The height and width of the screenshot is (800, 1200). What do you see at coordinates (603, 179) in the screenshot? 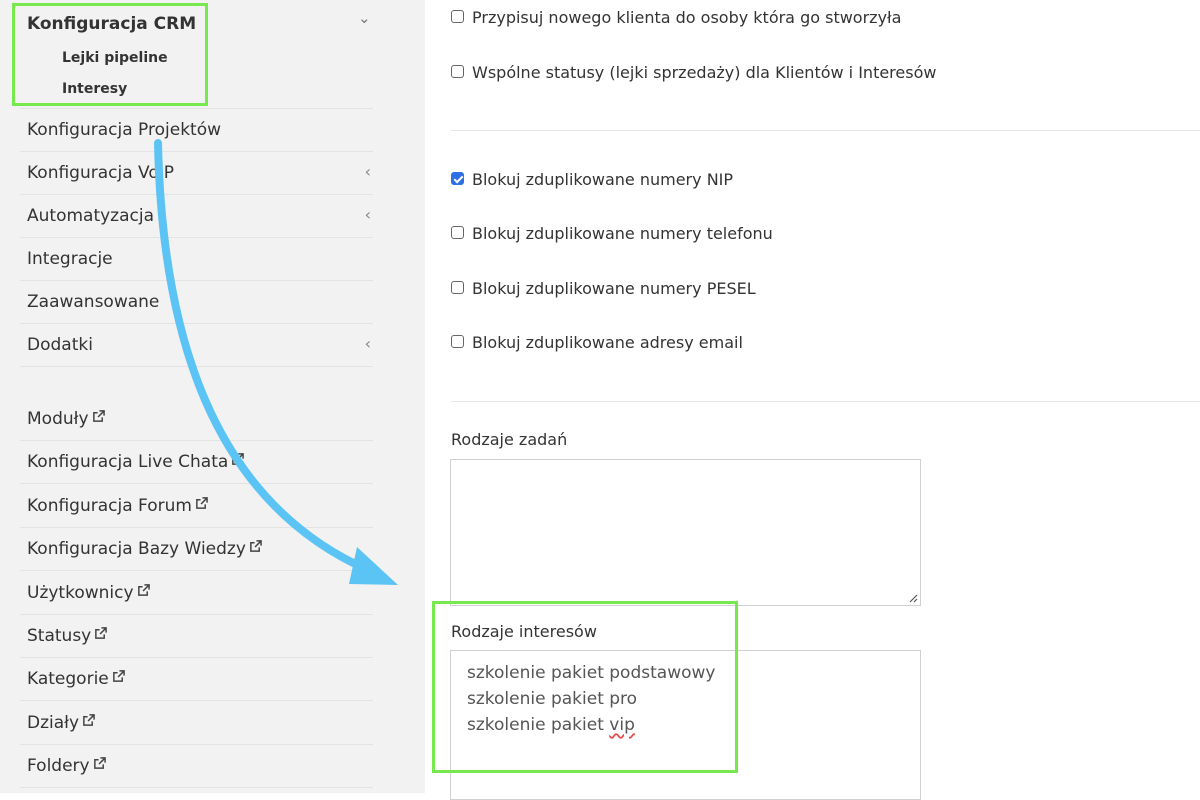
I see `checkbox-label: Blokuj zduplikowane numery NIP` at bounding box center [603, 179].